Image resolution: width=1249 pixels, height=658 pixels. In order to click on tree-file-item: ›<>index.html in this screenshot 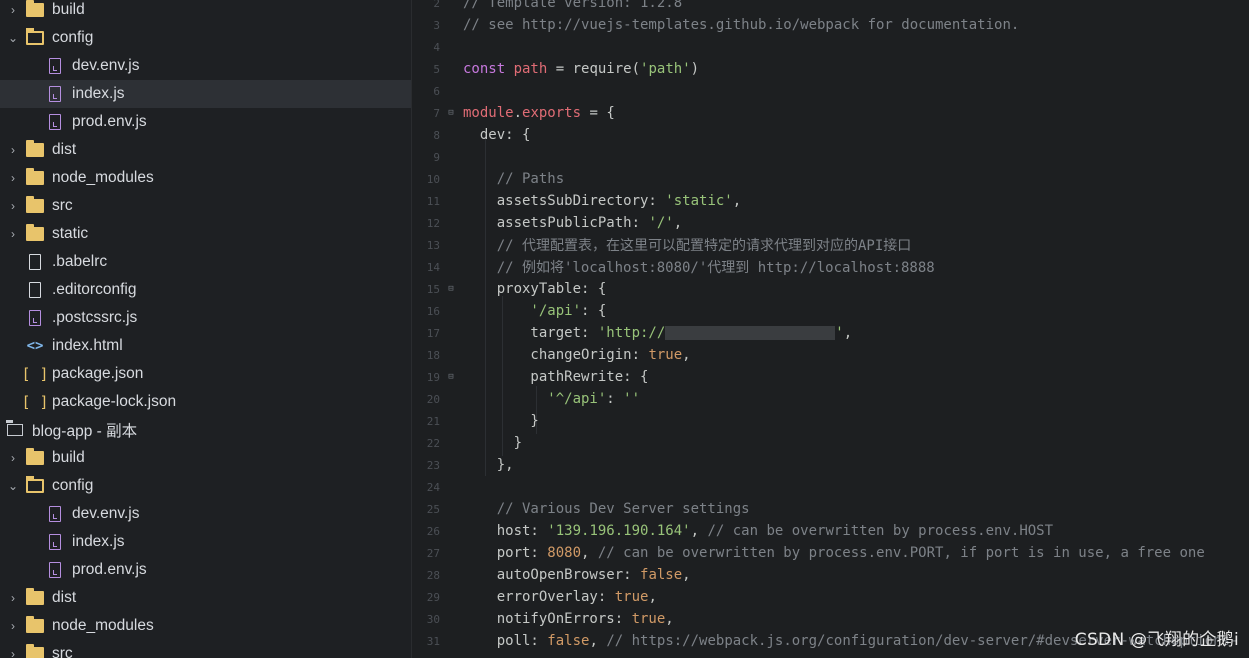, I will do `click(204, 346)`.